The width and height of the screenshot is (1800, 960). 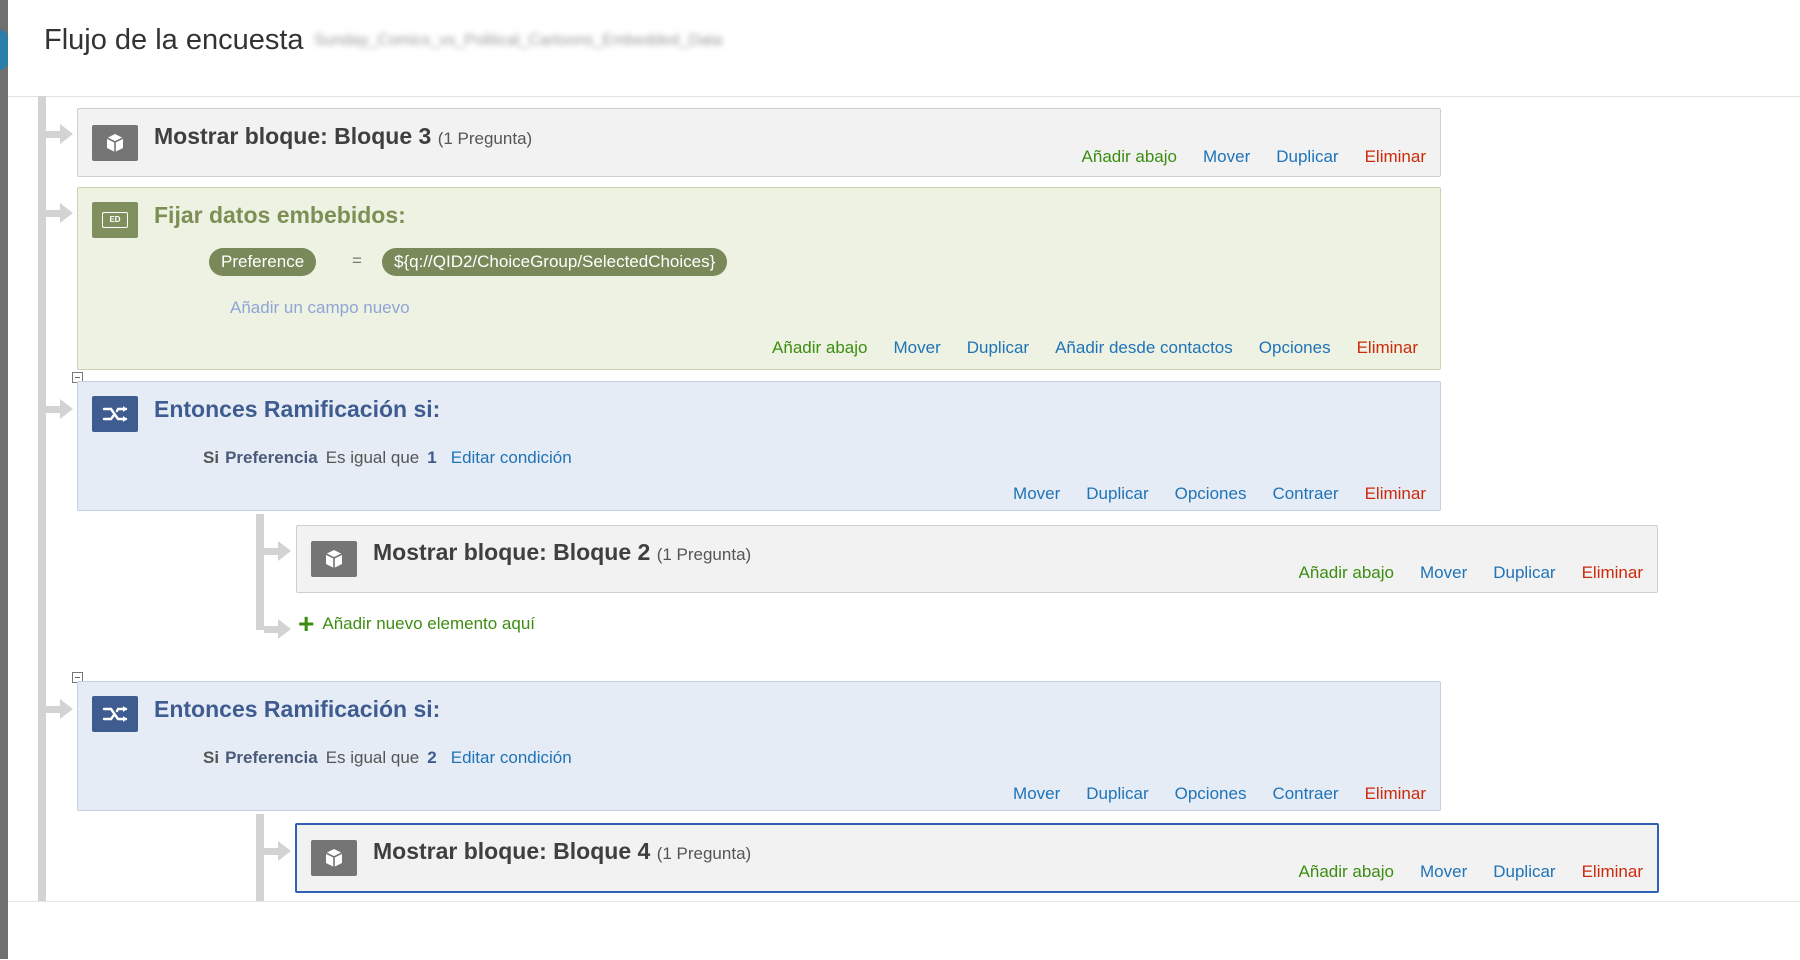 I want to click on sidebar-edge, so click(x=4, y=479).